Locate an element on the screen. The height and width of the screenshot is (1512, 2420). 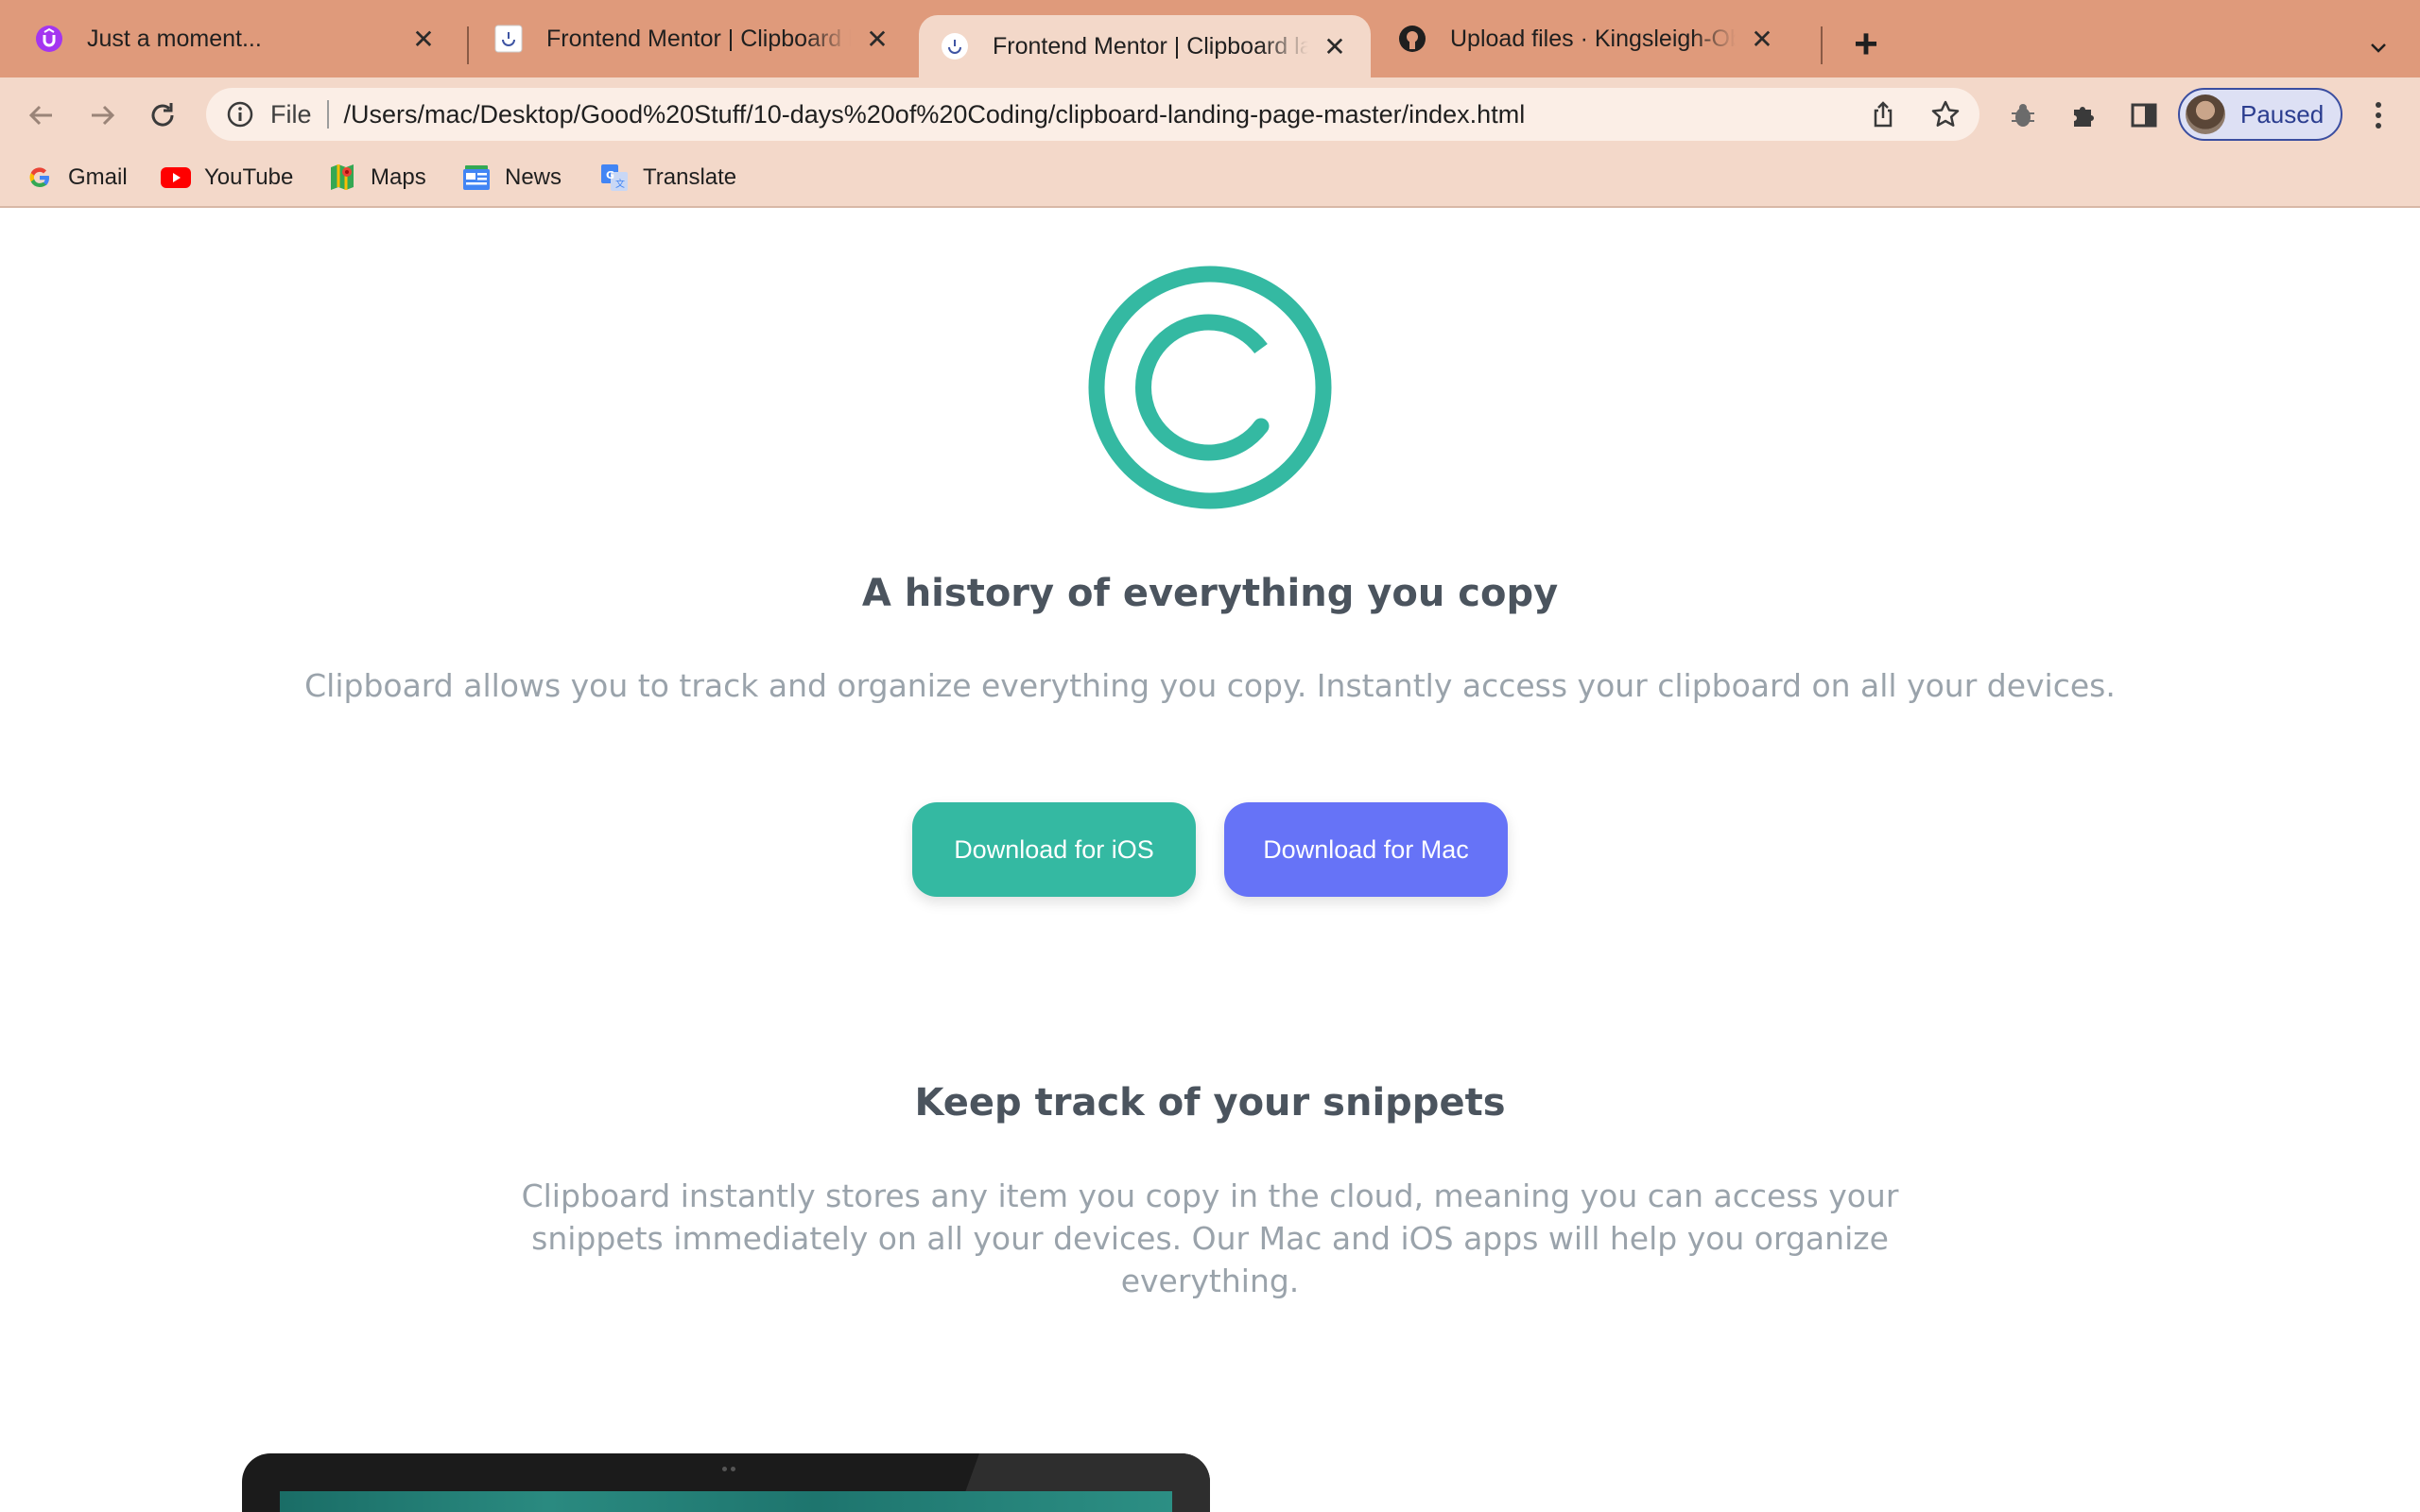
bookmark-star-icon is located at coordinates (1945, 114).